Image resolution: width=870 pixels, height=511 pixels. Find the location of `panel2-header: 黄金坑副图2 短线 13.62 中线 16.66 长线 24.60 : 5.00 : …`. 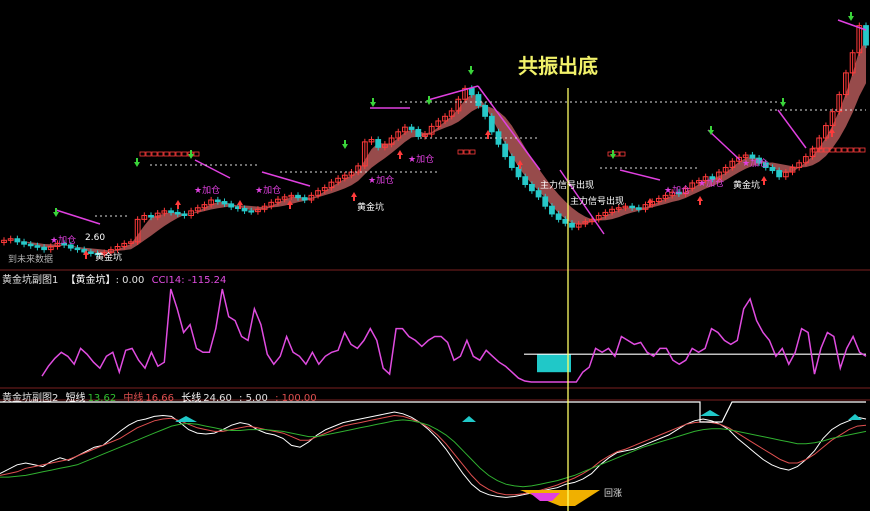

panel2-header: 黄金坑副图2 短线 13.62 中线 16.66 长线 24.60 : 5.00 : … is located at coordinates (159, 396).